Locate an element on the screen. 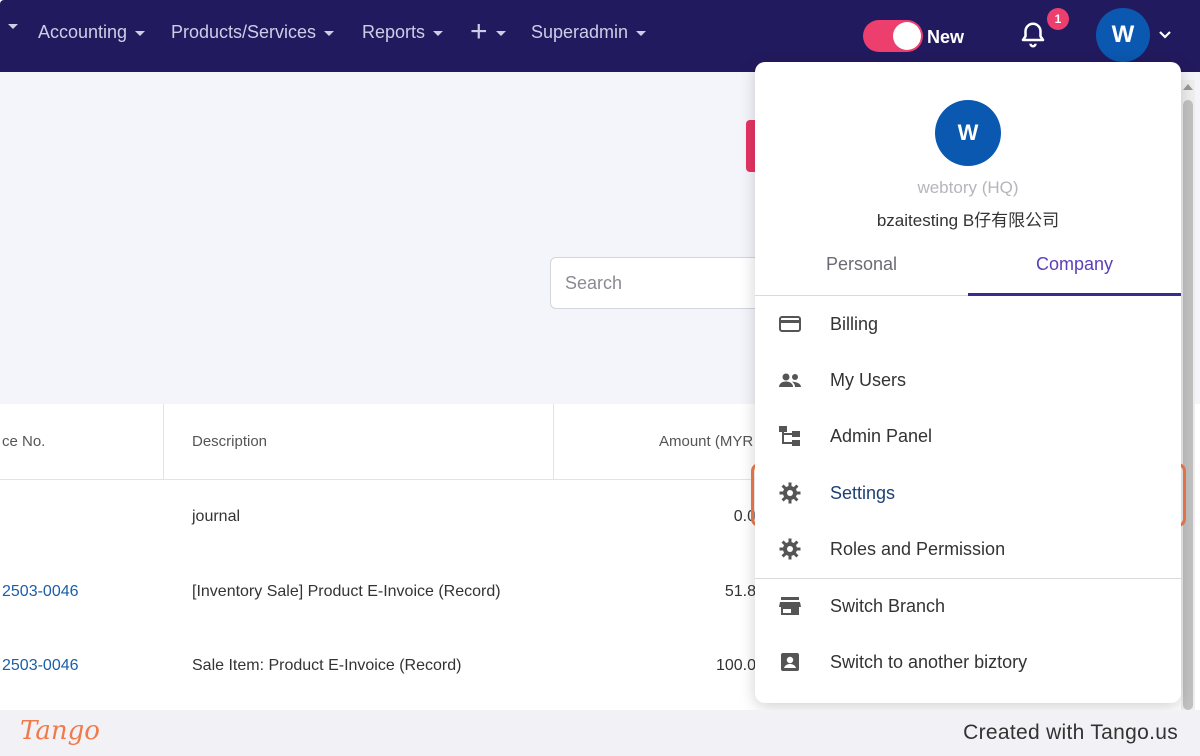 The height and width of the screenshot is (756, 1200). menu-item-switch-biztory: Switch to another biztory is located at coordinates (968, 662).